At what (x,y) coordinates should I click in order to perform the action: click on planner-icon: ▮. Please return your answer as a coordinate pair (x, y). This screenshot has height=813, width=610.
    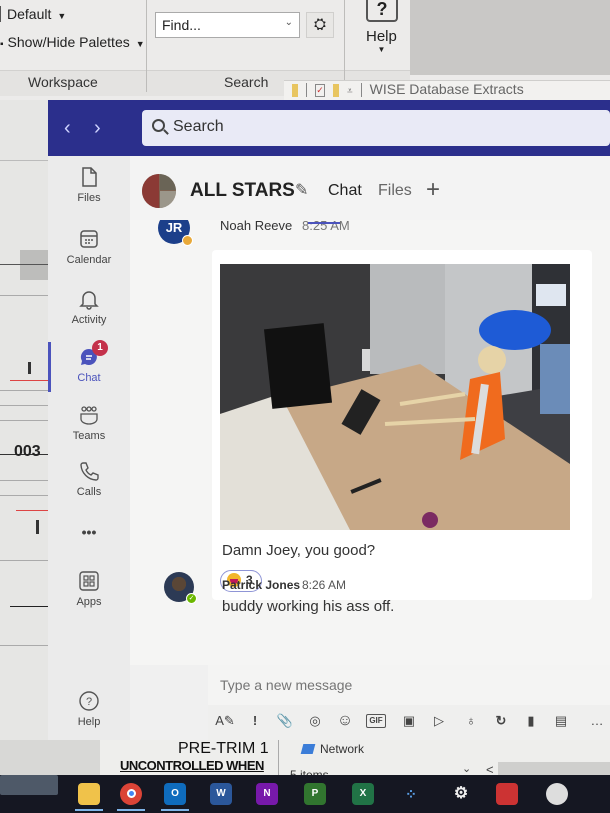
    Looking at the image, I should click on (531, 721).